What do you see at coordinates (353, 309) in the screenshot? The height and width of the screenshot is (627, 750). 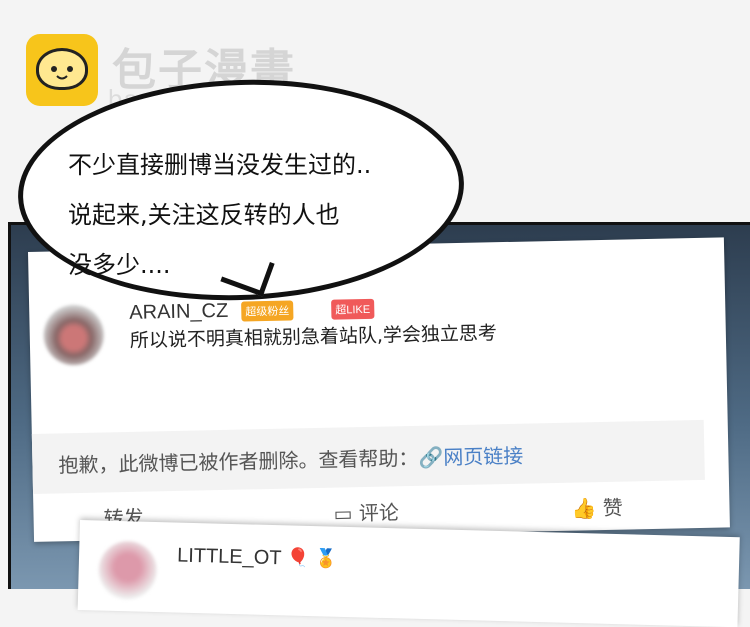 I see `like-badge: 超LIKE` at bounding box center [353, 309].